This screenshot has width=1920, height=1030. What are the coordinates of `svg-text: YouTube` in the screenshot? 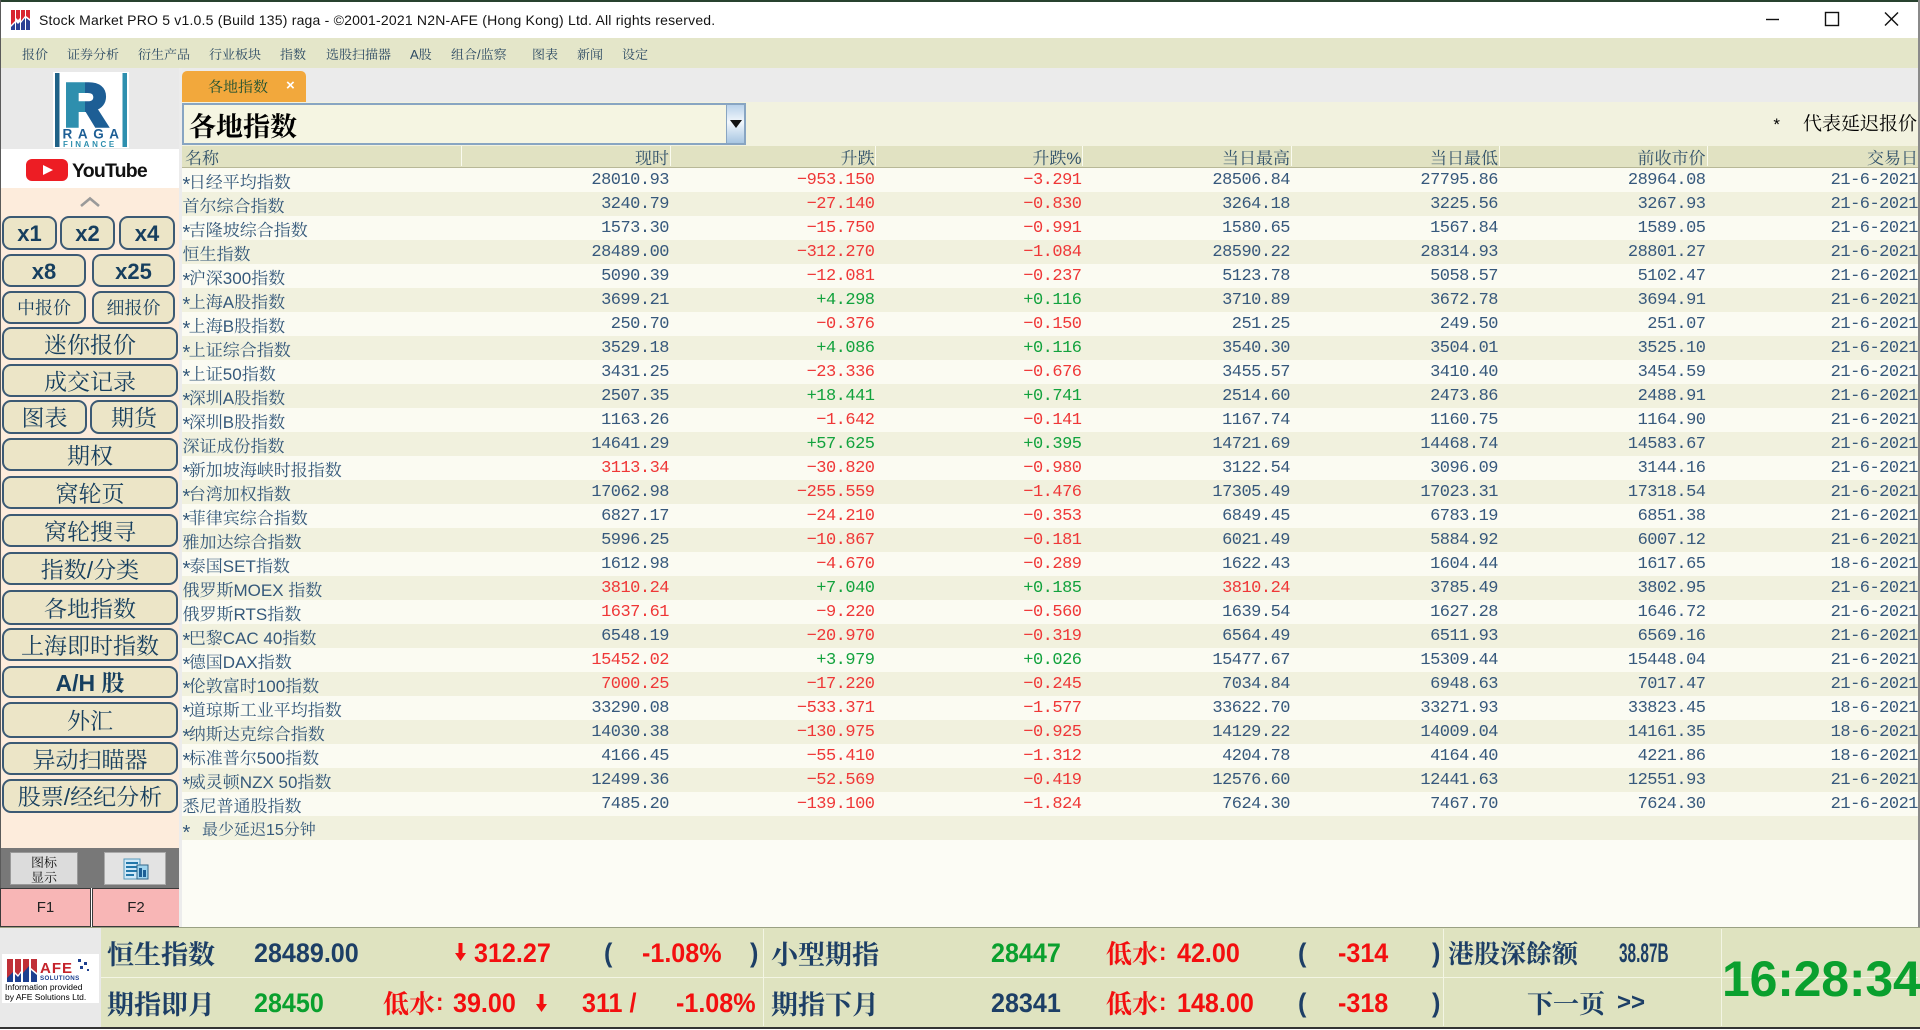 It's located at (110, 170).